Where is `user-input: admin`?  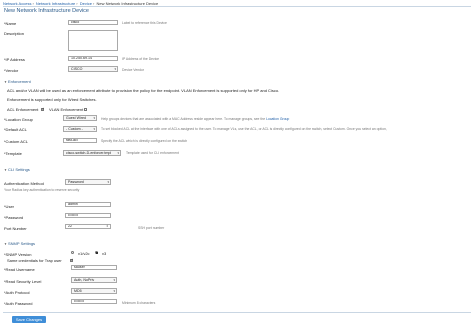 user-input: admin is located at coordinates (88, 204).